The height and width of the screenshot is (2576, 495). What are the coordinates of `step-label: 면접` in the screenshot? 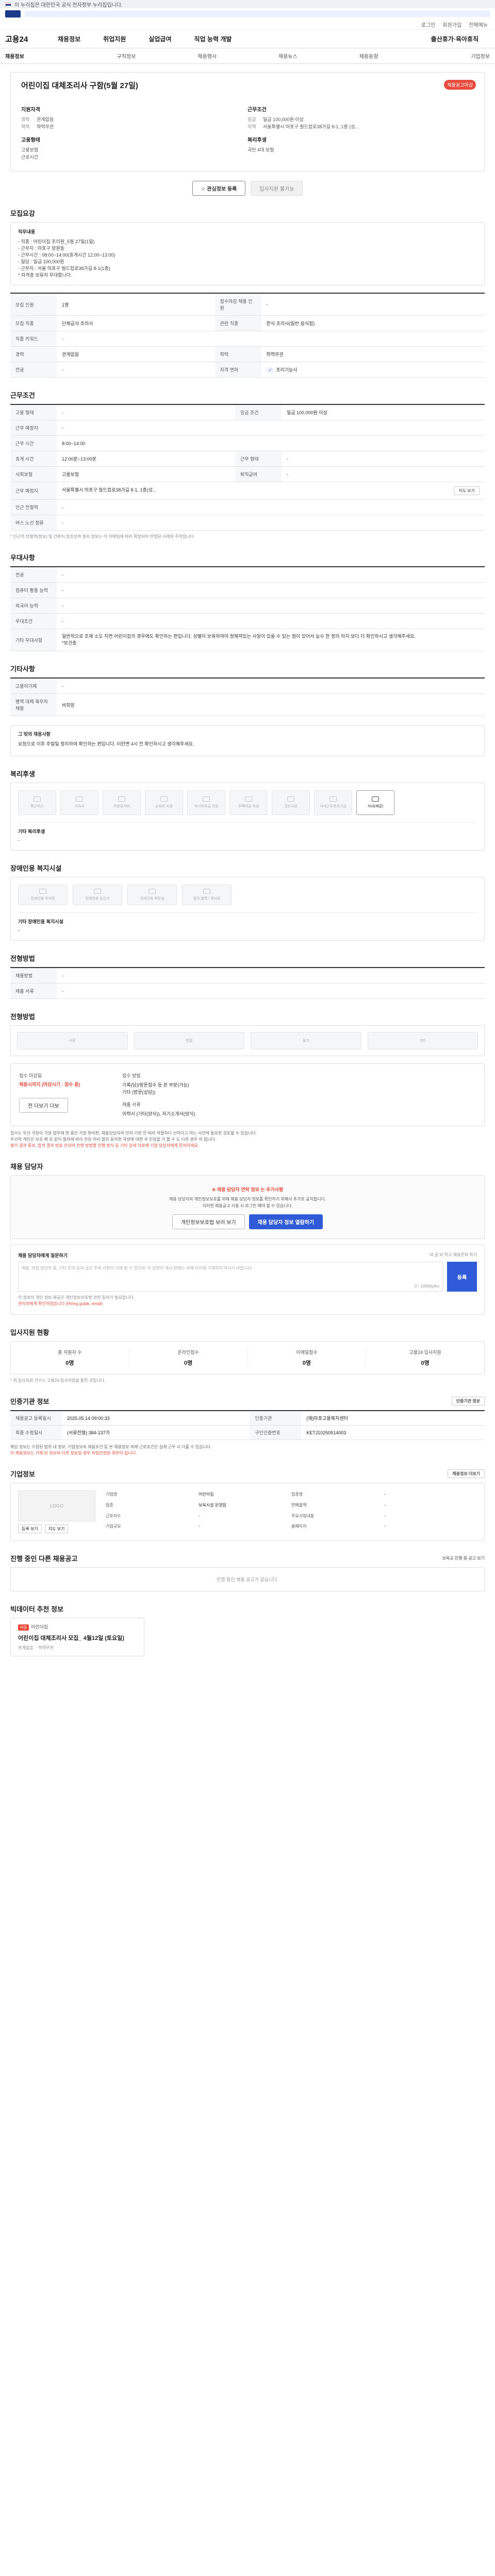 It's located at (189, 1041).